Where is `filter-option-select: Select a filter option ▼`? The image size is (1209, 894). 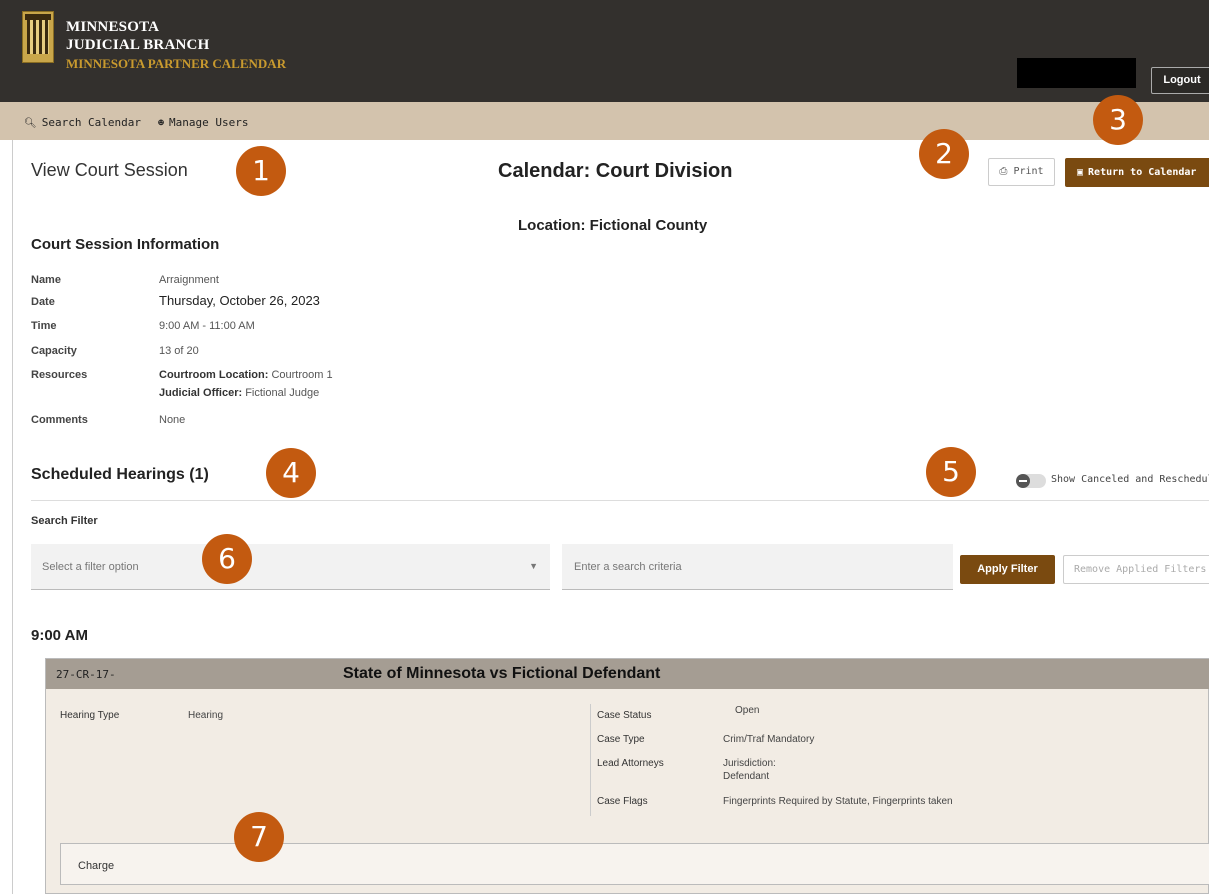 filter-option-select: Select a filter option ▼ is located at coordinates (290, 567).